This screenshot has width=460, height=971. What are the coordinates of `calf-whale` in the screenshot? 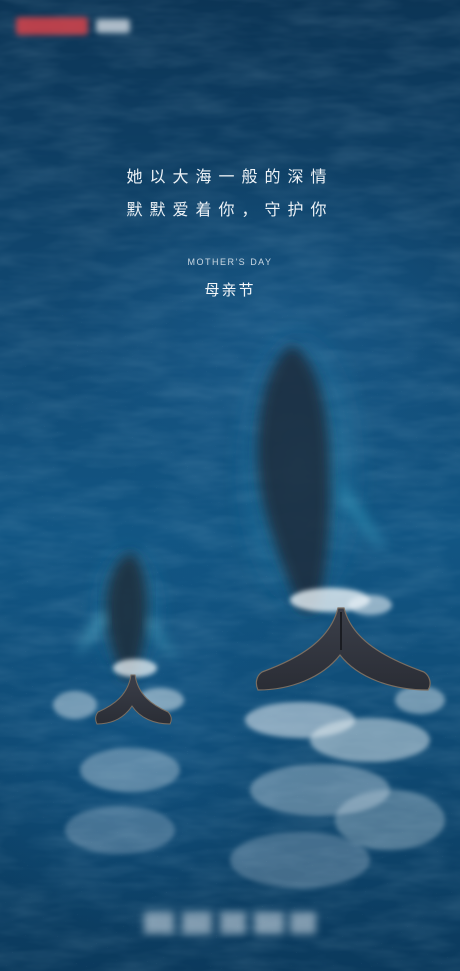 It's located at (118, 697).